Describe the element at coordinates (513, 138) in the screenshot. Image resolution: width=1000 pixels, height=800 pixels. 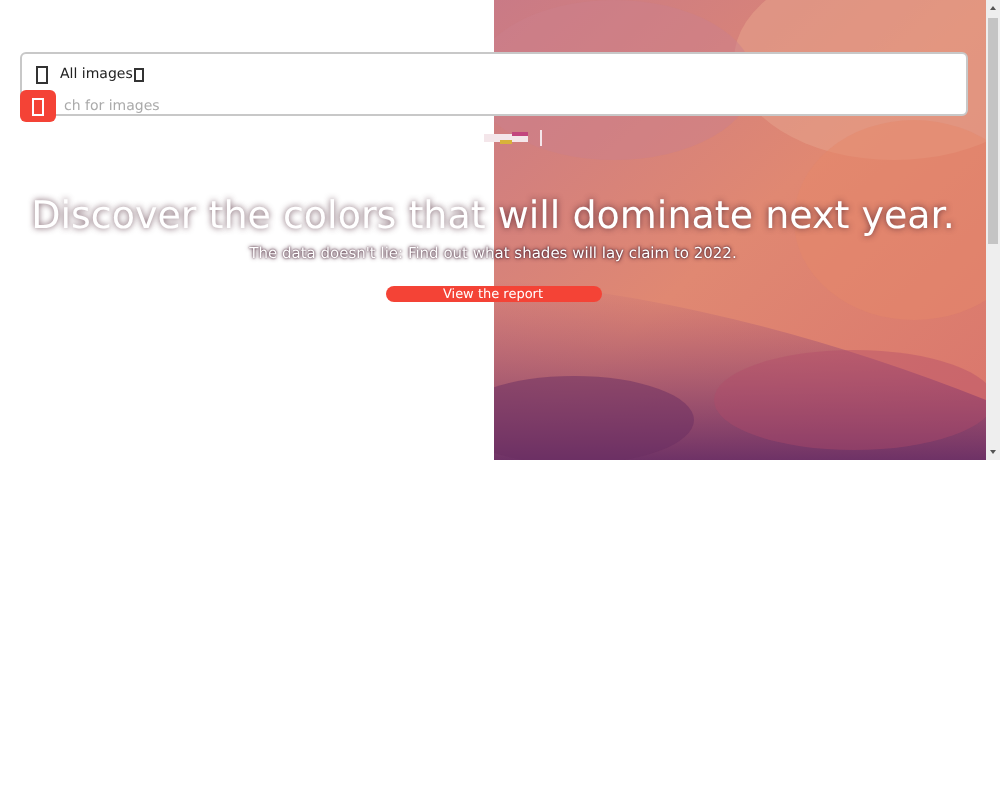
I see `logo-icon` at that location.